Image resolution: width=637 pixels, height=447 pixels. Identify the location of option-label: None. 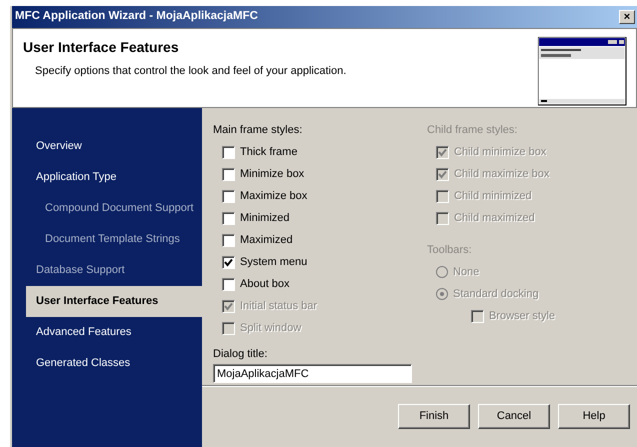
(466, 272).